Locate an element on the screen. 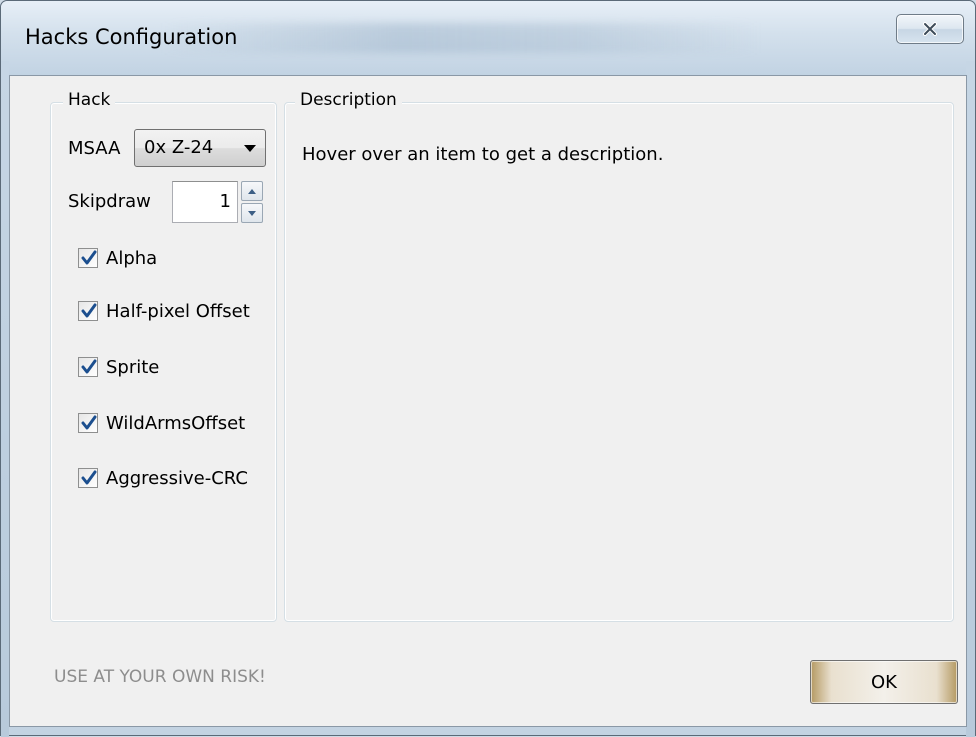 Image resolution: width=976 pixels, height=737 pixels. msaa-label: MSAA is located at coordinates (94, 148).